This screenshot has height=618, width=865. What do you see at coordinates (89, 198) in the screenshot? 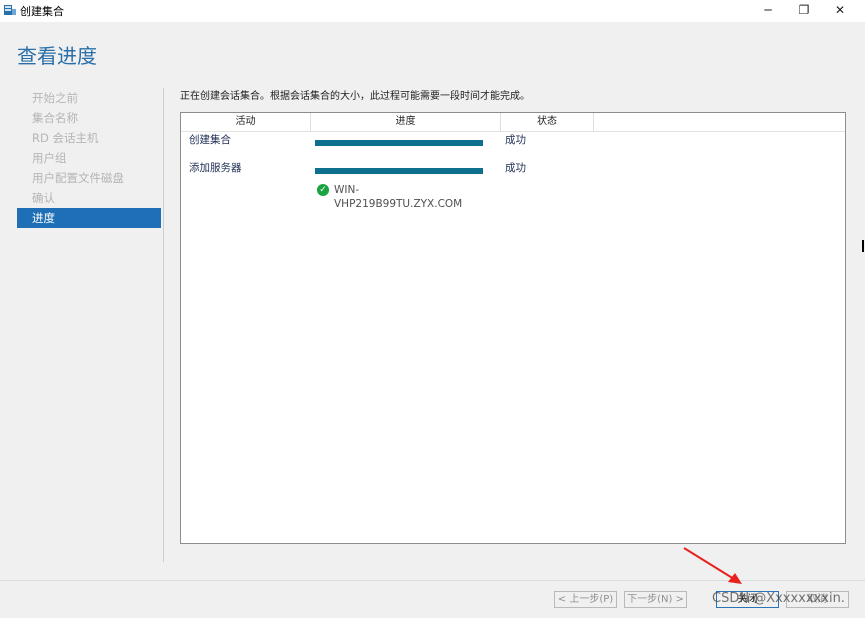
I see `nav-item-confirmation: 确认` at bounding box center [89, 198].